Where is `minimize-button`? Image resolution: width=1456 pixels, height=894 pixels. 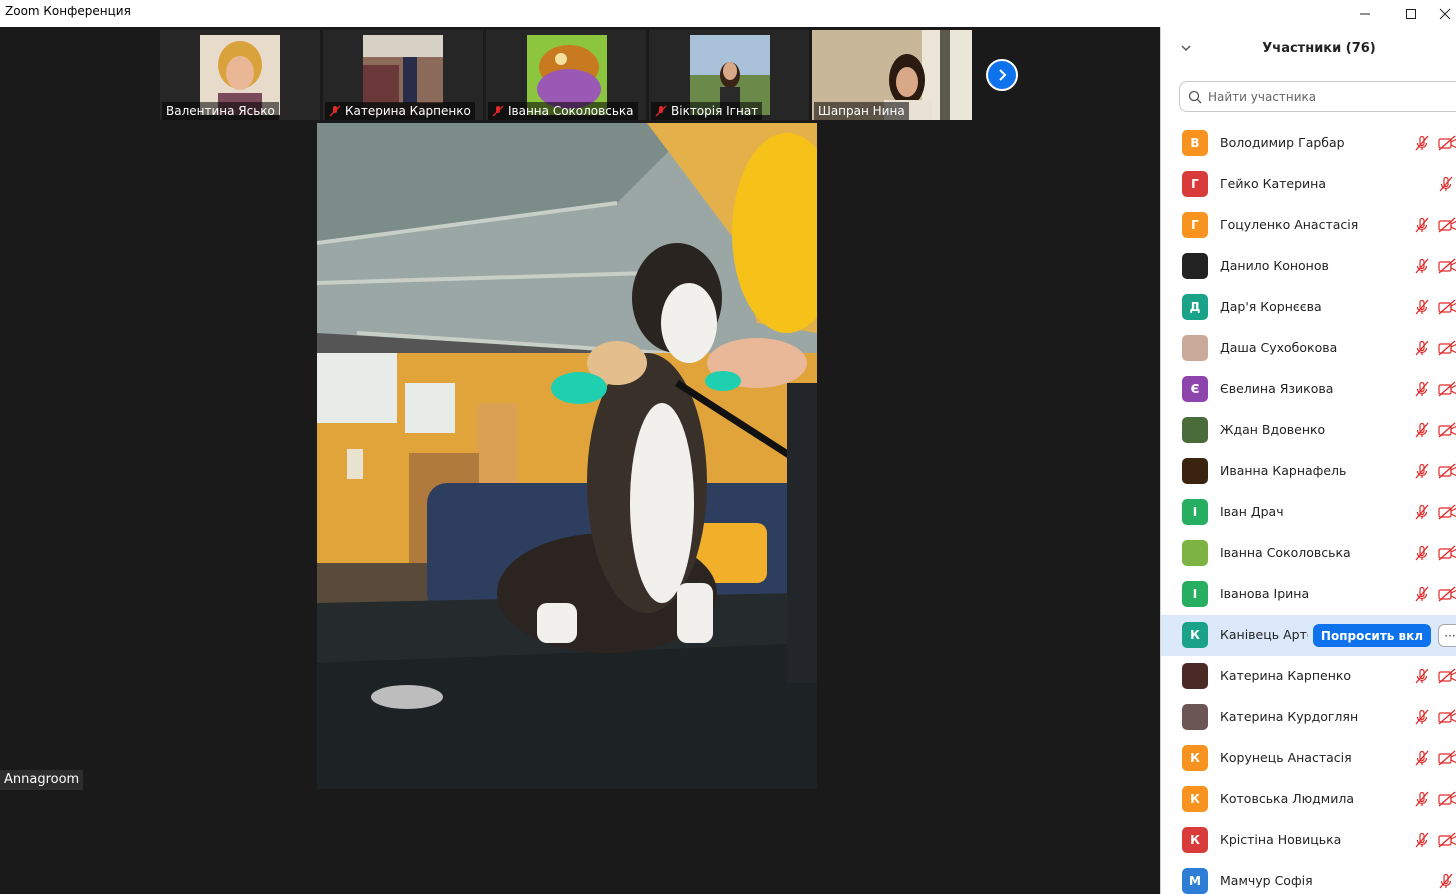 minimize-button is located at coordinates (1365, 13).